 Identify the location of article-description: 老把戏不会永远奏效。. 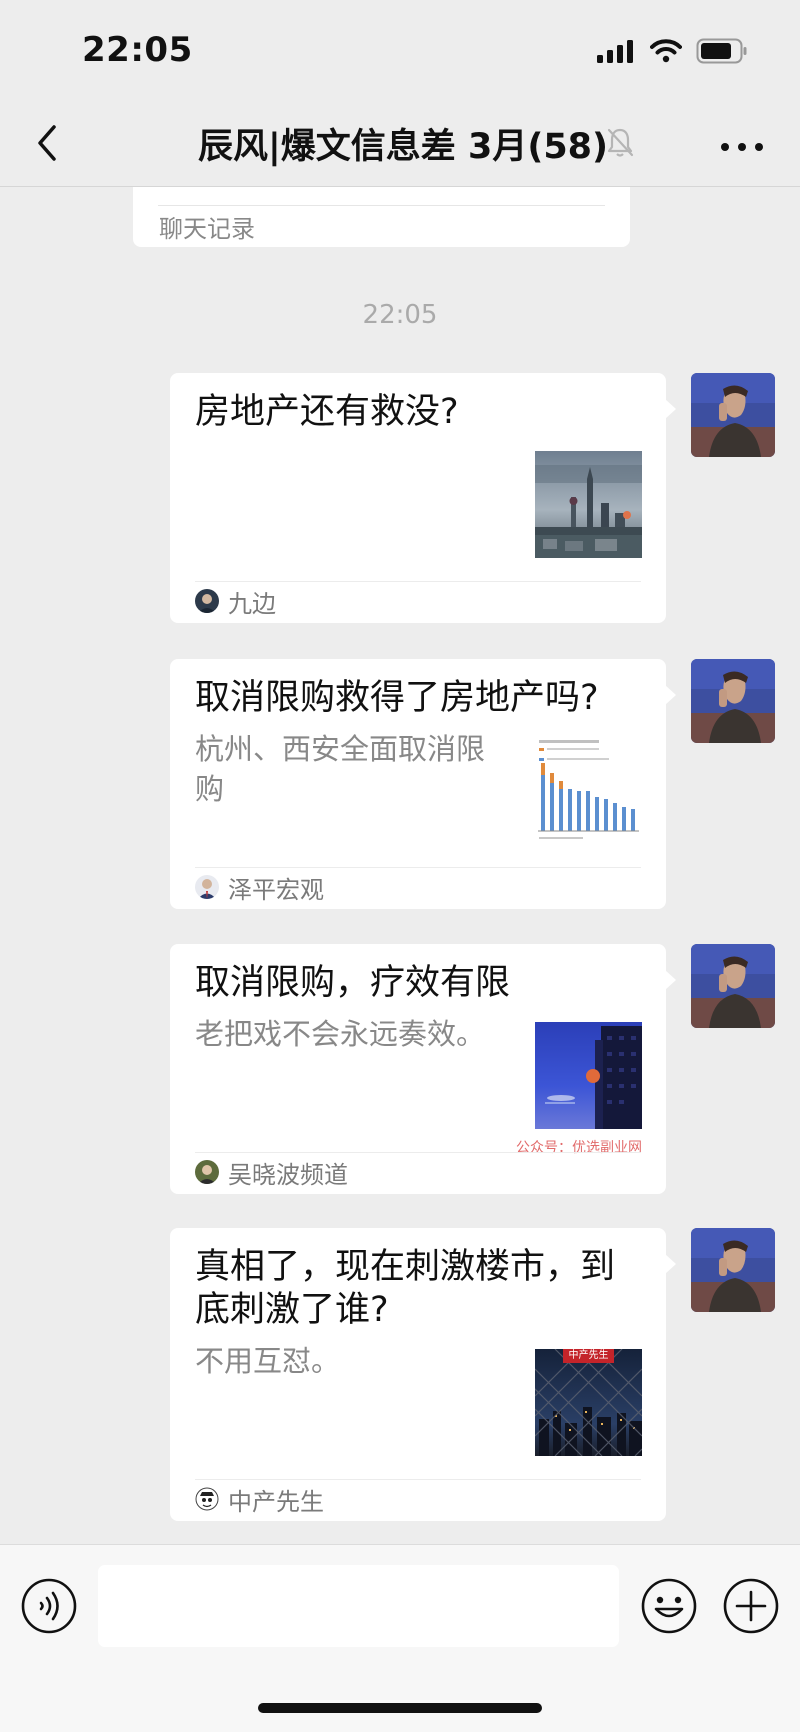
(340, 1034).